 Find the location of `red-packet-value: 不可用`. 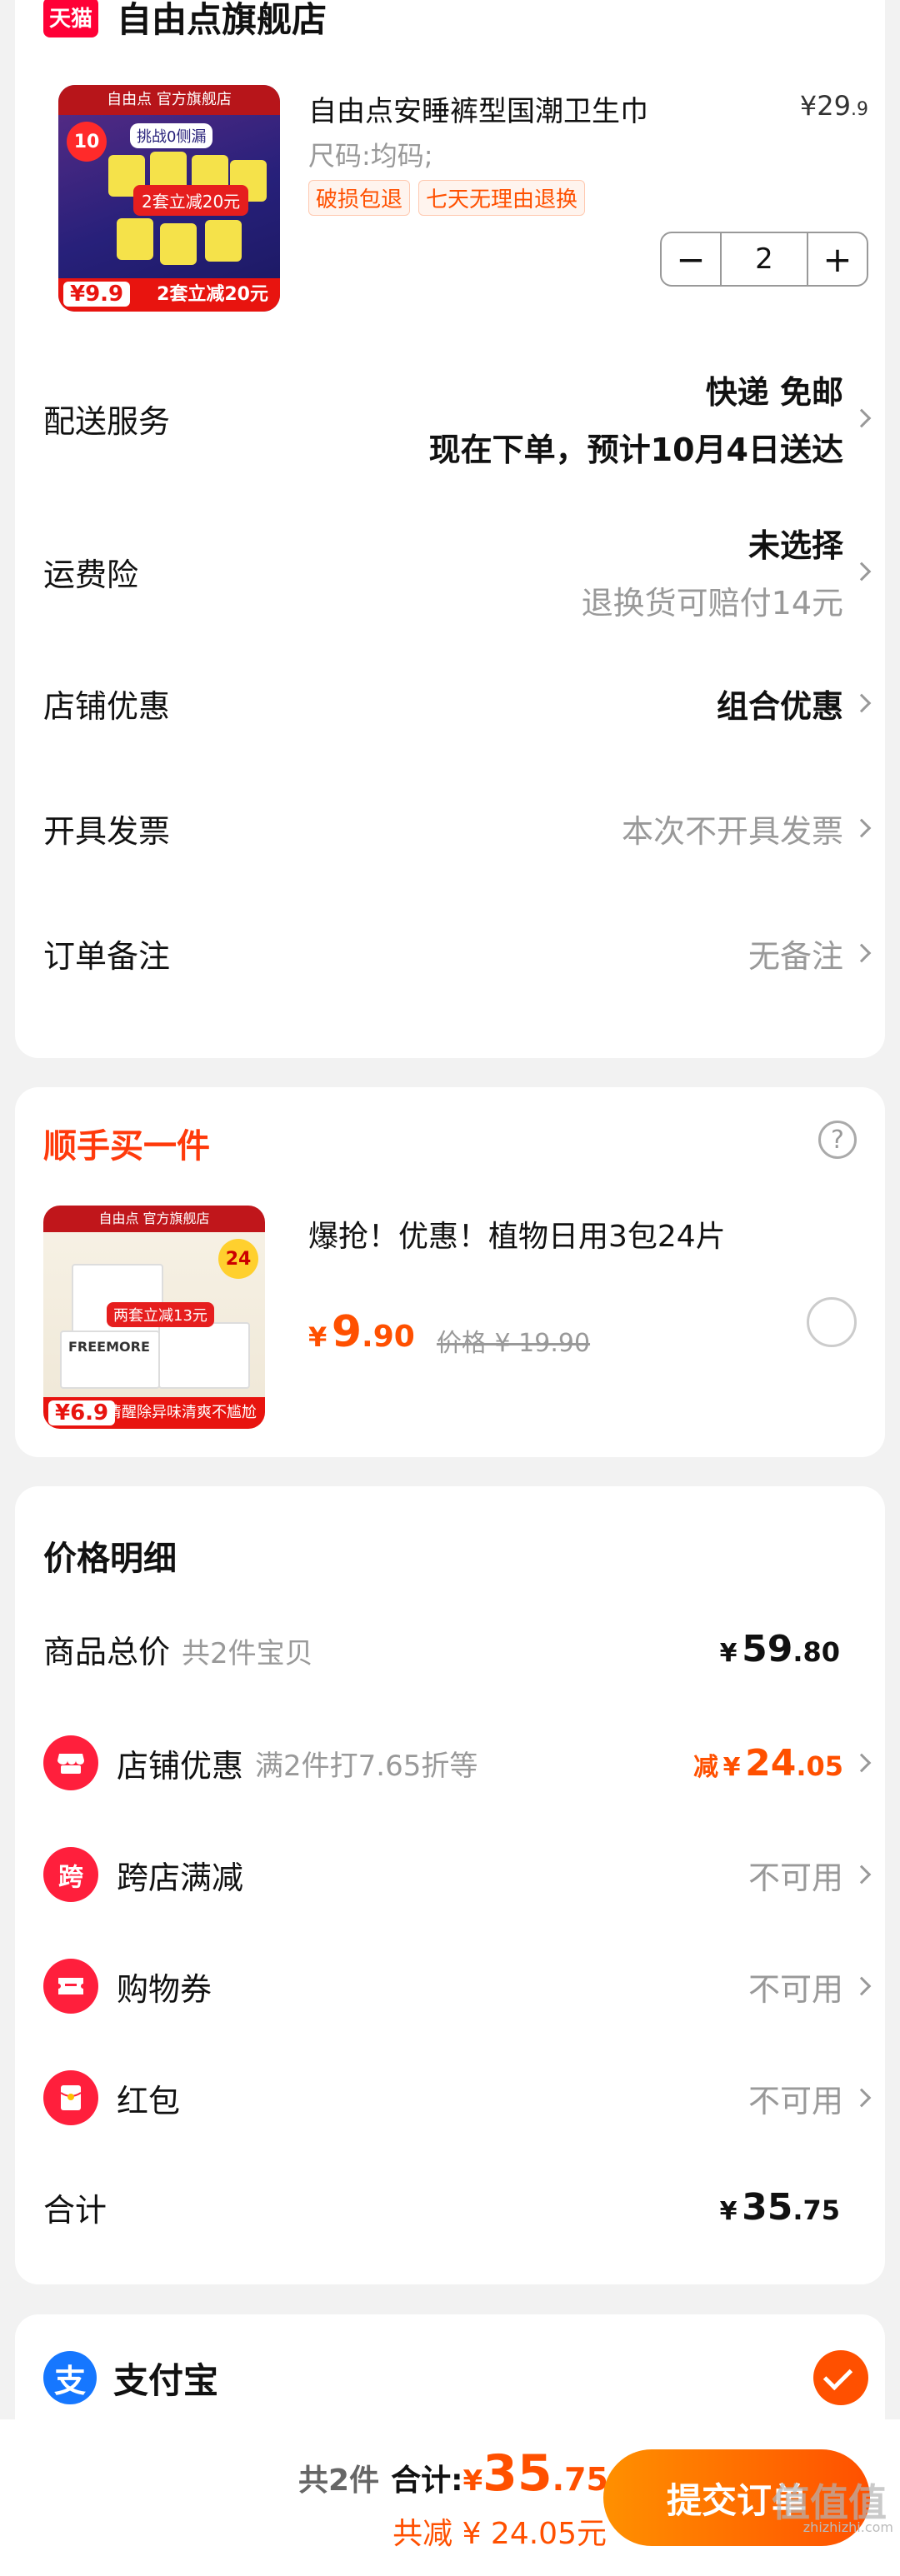

red-packet-value: 不可用 is located at coordinates (795, 2100).